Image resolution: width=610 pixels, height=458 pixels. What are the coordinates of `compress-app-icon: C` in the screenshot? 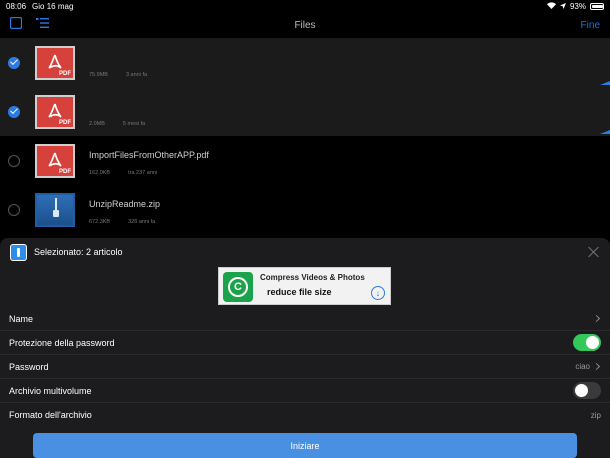 It's located at (238, 287).